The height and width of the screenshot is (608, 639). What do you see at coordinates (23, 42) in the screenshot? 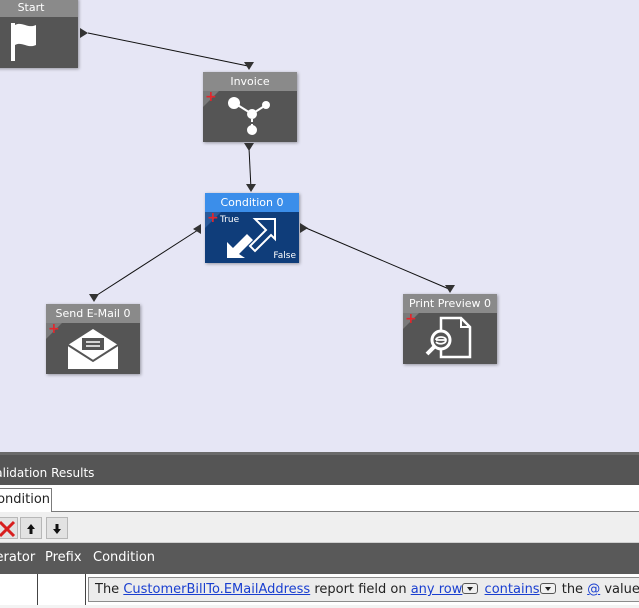
I see `flag-icon` at bounding box center [23, 42].